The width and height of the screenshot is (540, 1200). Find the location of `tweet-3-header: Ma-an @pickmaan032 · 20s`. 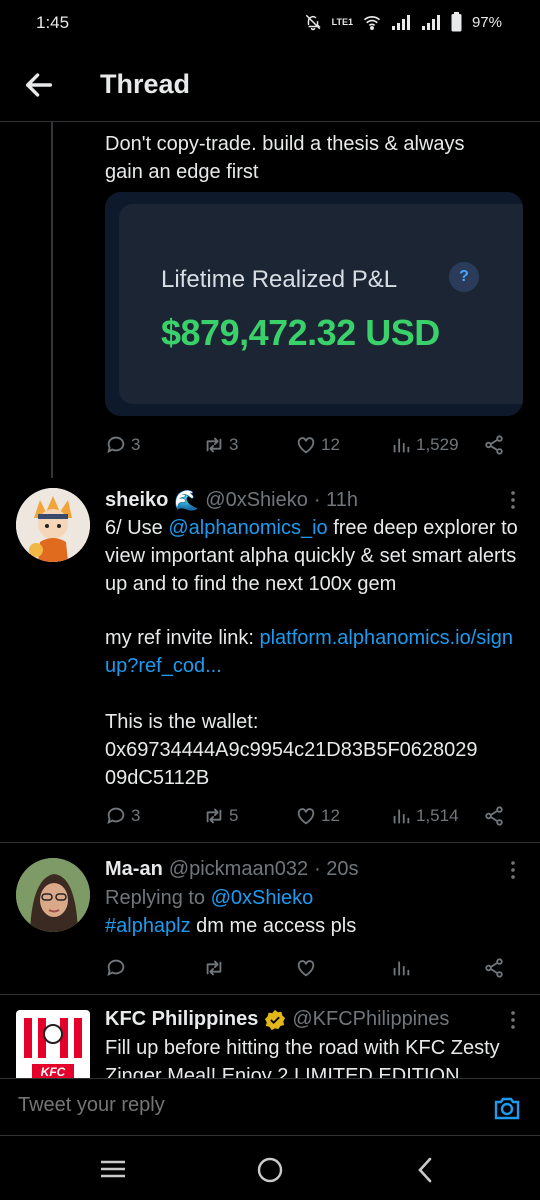

tweet-3-header: Ma-an @pickmaan032 · 20s is located at coordinates (232, 869).